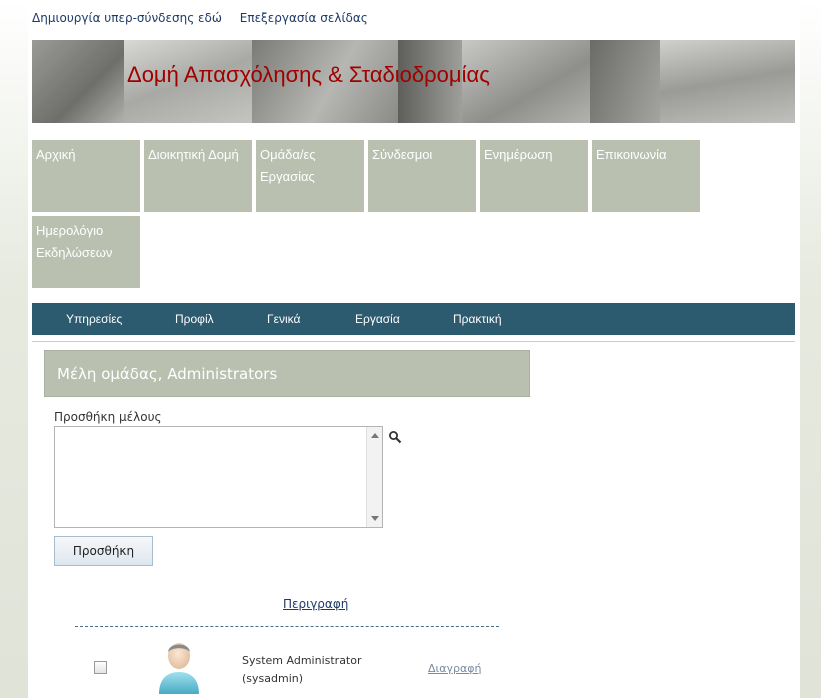  What do you see at coordinates (86, 252) in the screenshot?
I see `menu-tile-events-calendar: Ημερολόγιο Εκδηλώσεων` at bounding box center [86, 252].